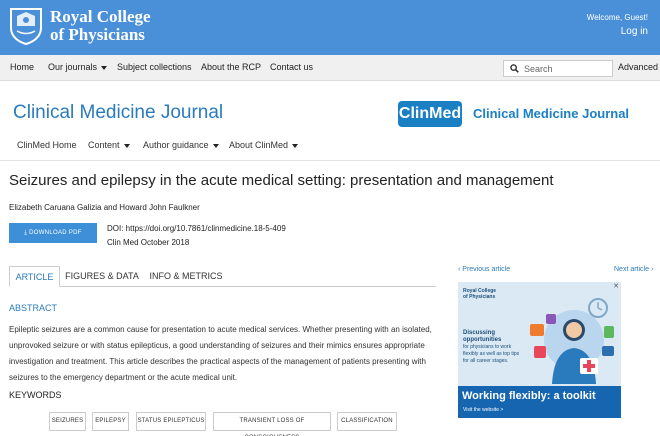 This screenshot has height=436, width=660. I want to click on tab-figures-data: FIGURES & DATA, so click(102, 276).